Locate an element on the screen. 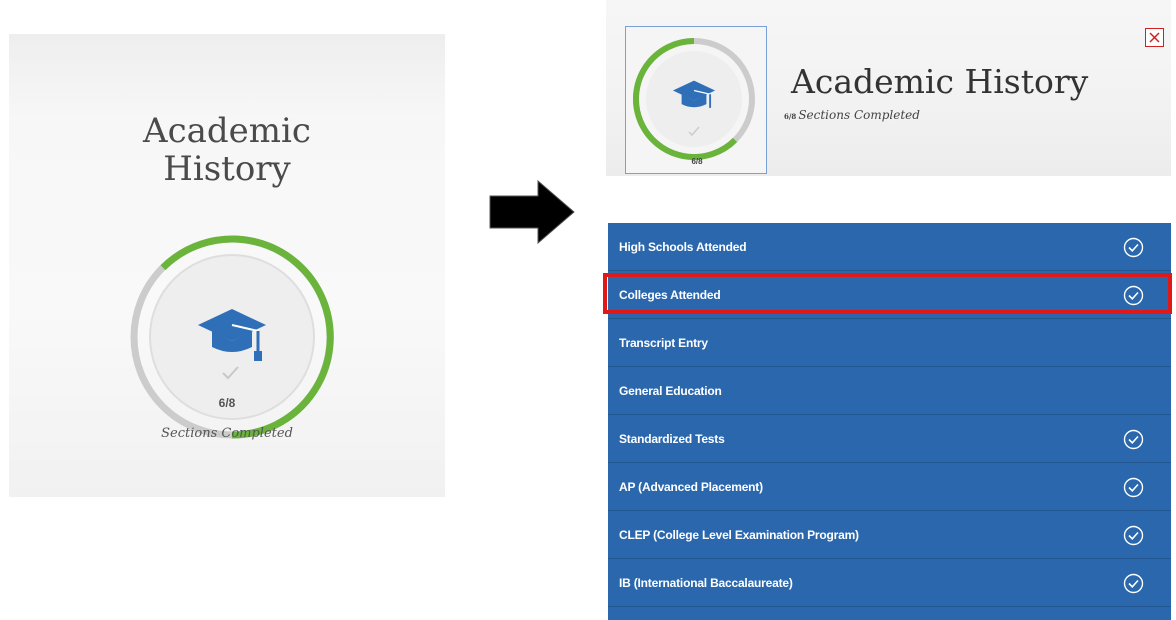 The height and width of the screenshot is (620, 1176). left-section-caption: Sections Completed is located at coordinates (227, 433).